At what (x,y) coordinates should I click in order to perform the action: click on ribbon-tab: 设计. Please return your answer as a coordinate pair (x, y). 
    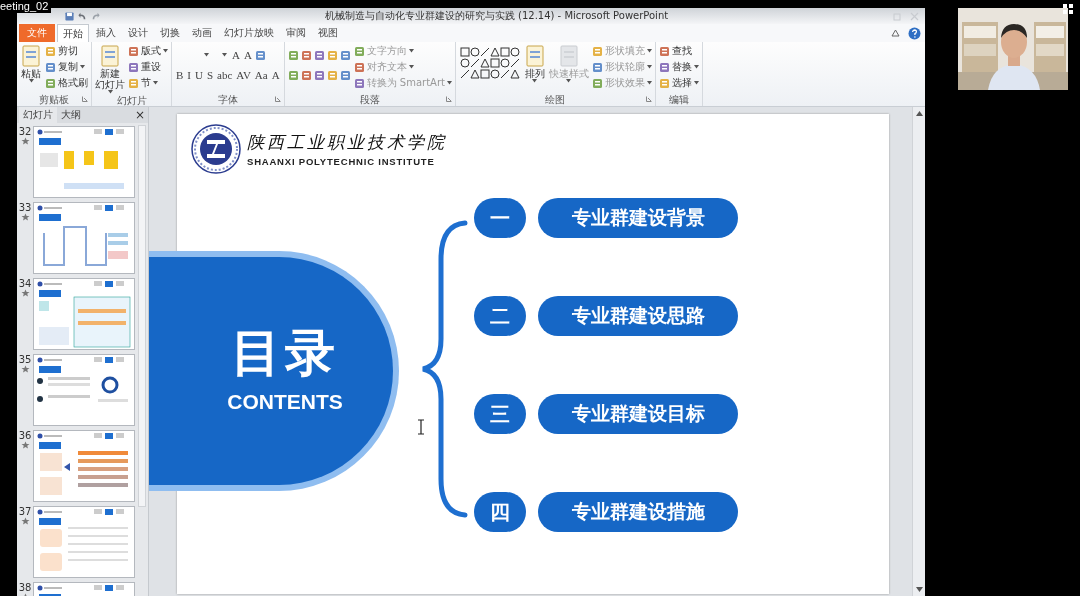
    Looking at the image, I should click on (138, 33).